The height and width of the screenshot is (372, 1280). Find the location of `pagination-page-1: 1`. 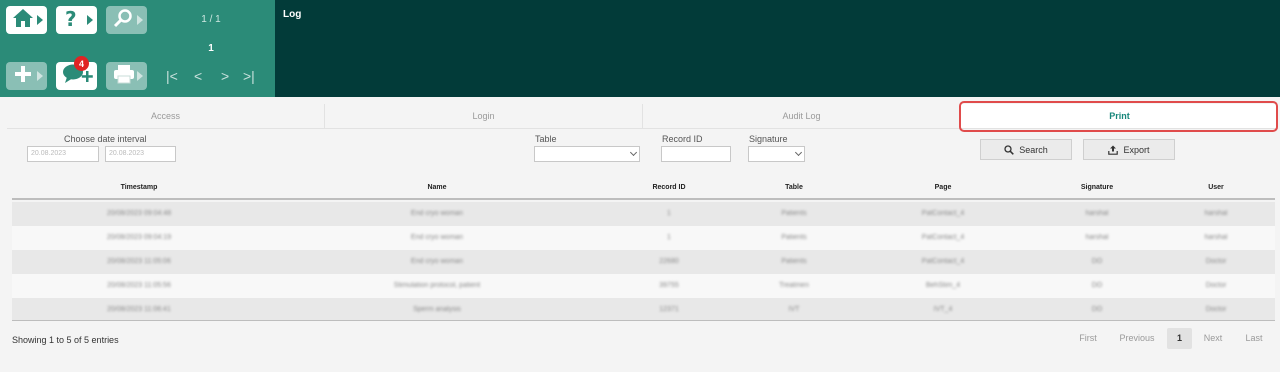

pagination-page-1: 1 is located at coordinates (1179, 338).